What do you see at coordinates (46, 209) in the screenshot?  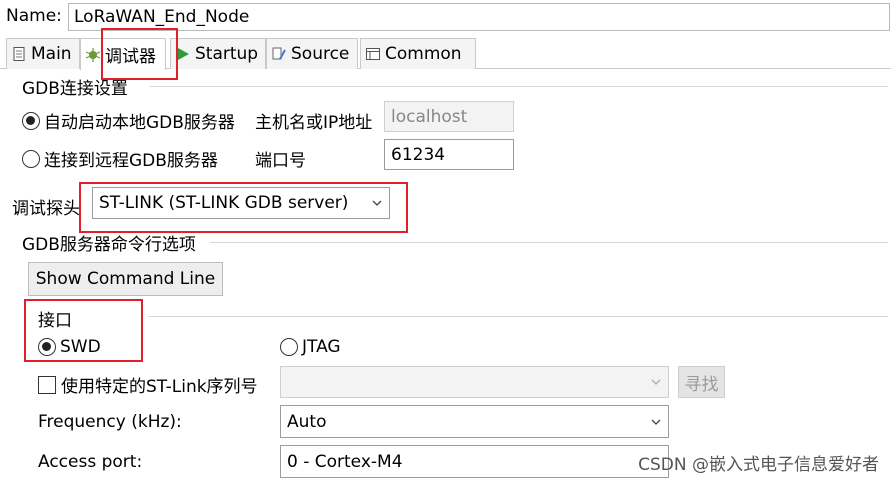 I see `debug-probe-label: 调试探头` at bounding box center [46, 209].